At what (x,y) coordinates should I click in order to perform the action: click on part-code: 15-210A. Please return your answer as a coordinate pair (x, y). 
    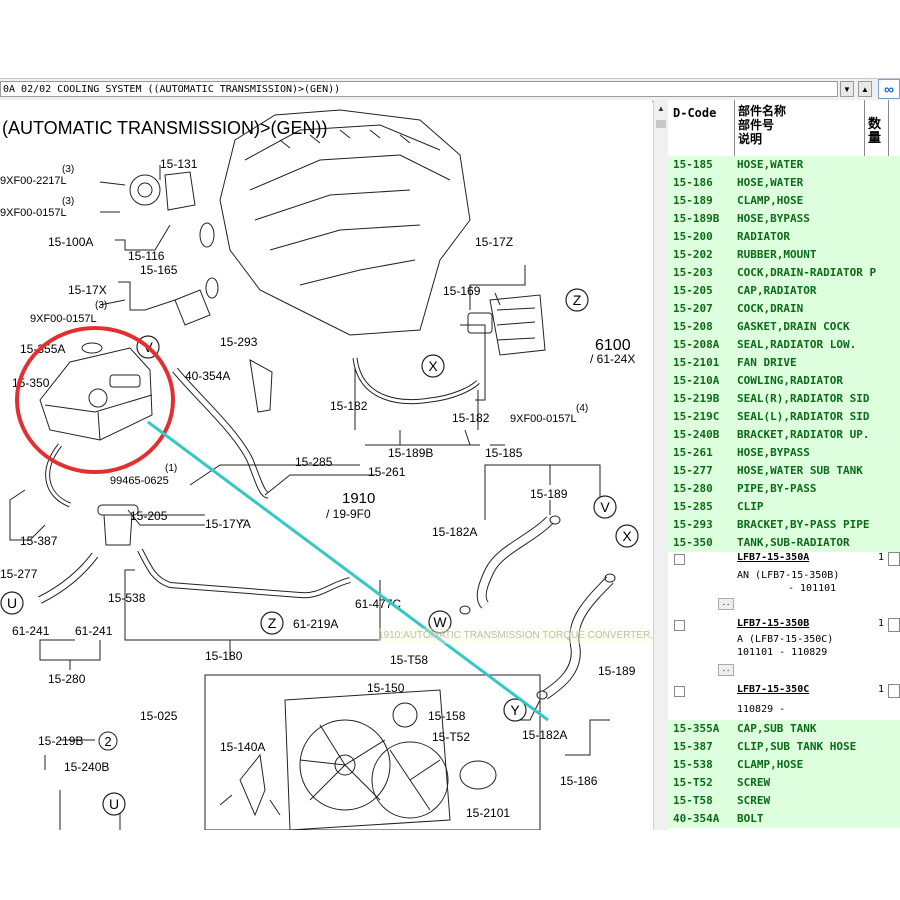
    Looking at the image, I should click on (696, 381).